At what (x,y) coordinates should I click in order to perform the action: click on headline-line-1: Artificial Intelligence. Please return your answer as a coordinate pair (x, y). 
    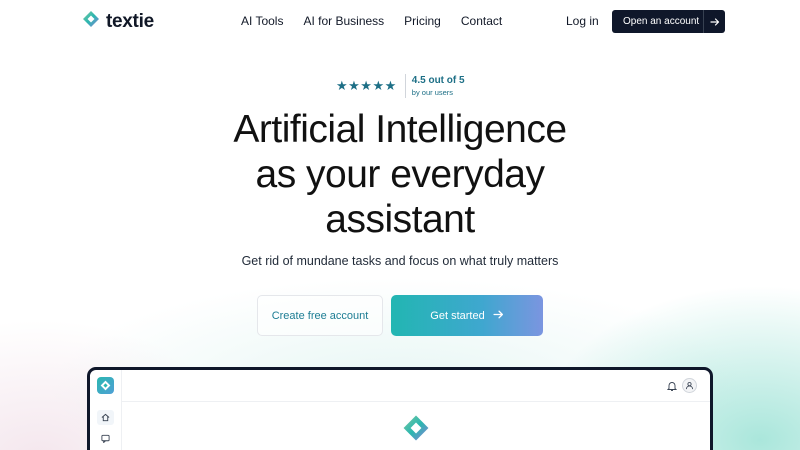
    Looking at the image, I should click on (400, 129).